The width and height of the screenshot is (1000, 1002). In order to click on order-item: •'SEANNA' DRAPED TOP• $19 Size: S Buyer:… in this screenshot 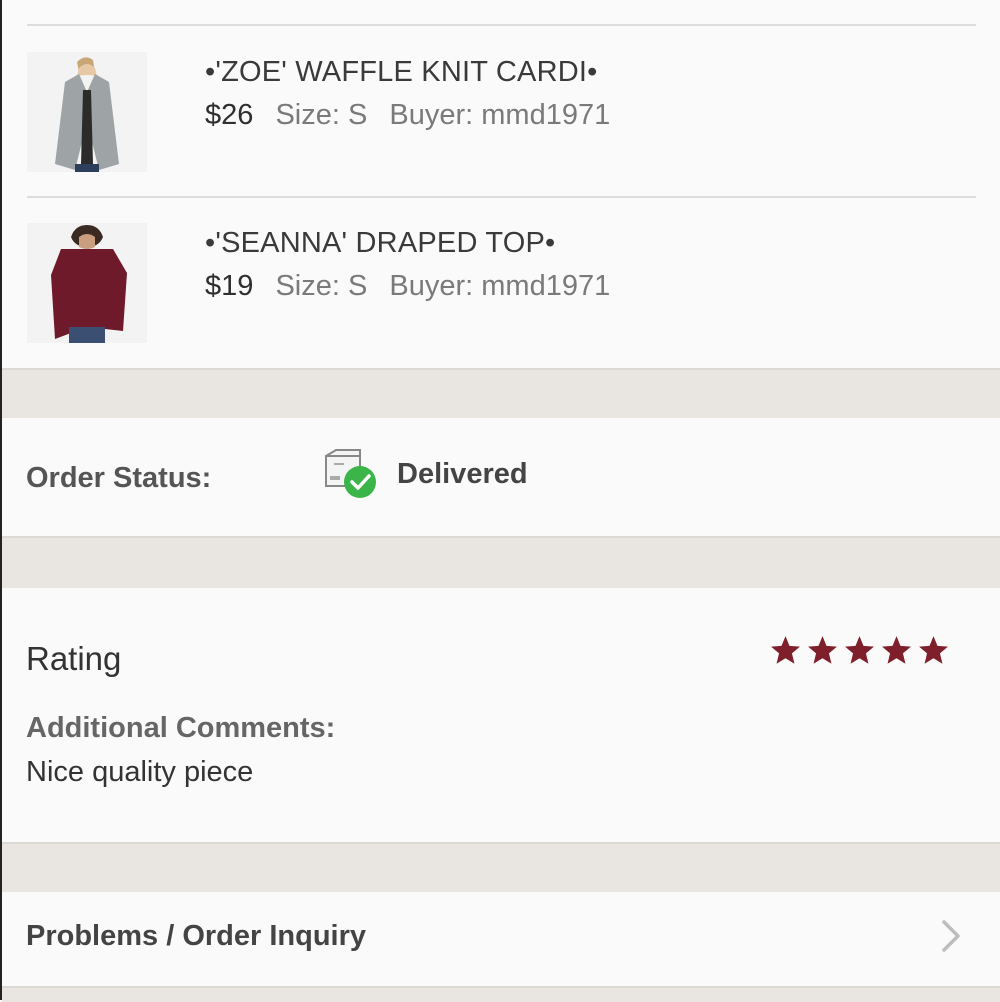, I will do `click(501, 284)`.